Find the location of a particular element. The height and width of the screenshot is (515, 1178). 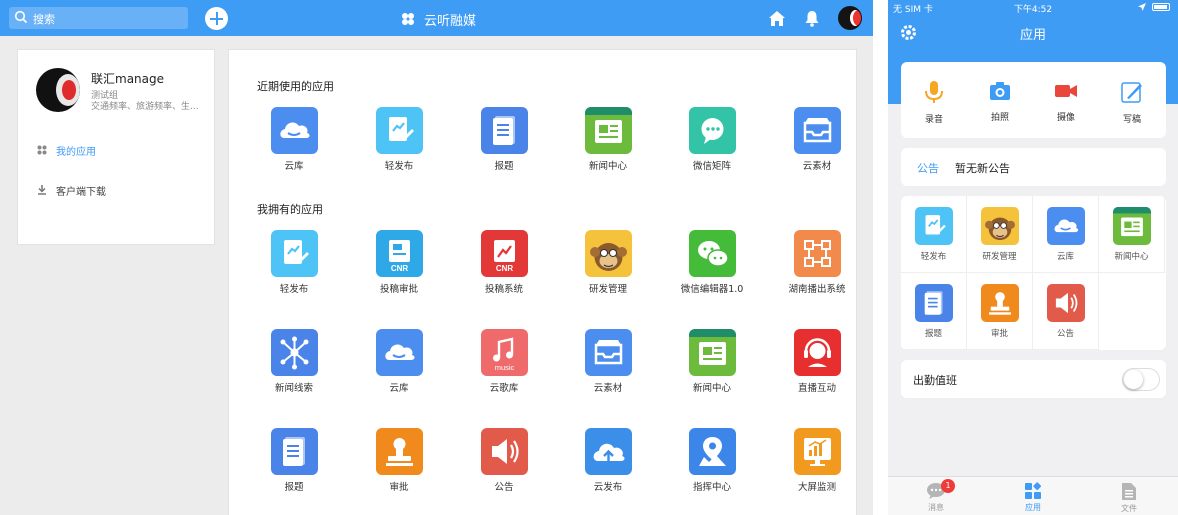

app-label: 湖南播出系统 is located at coordinates (817, 289).